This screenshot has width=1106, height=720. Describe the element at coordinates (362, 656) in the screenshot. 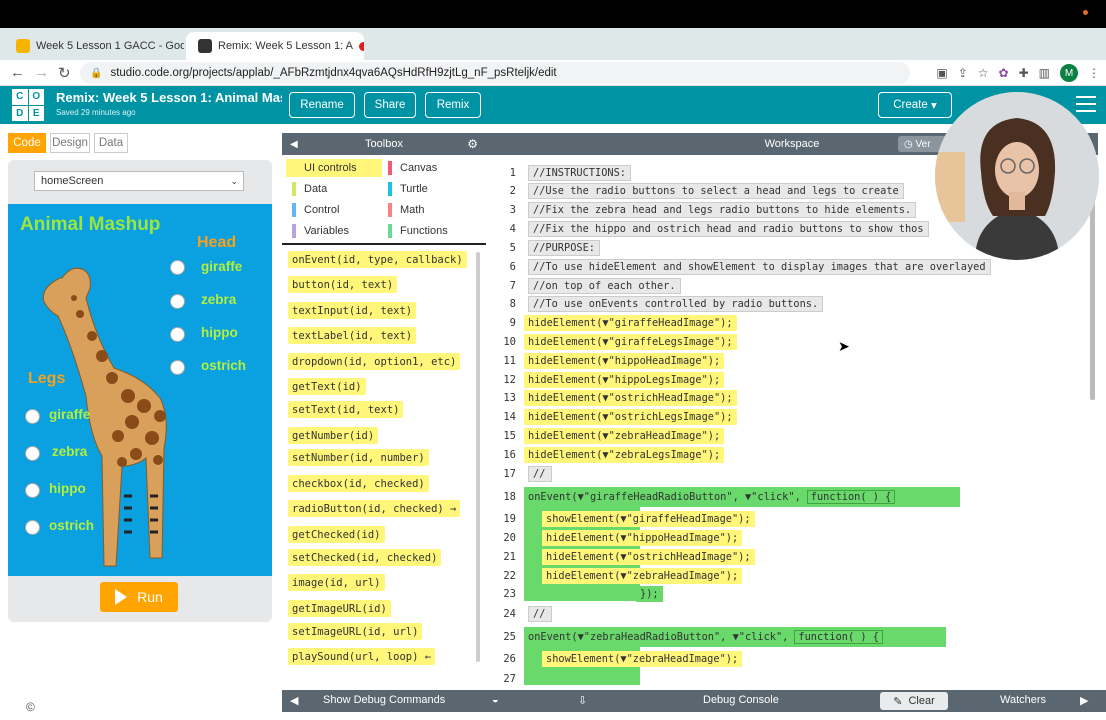

I see `block-playsound: playSound(url, loop) ←` at that location.